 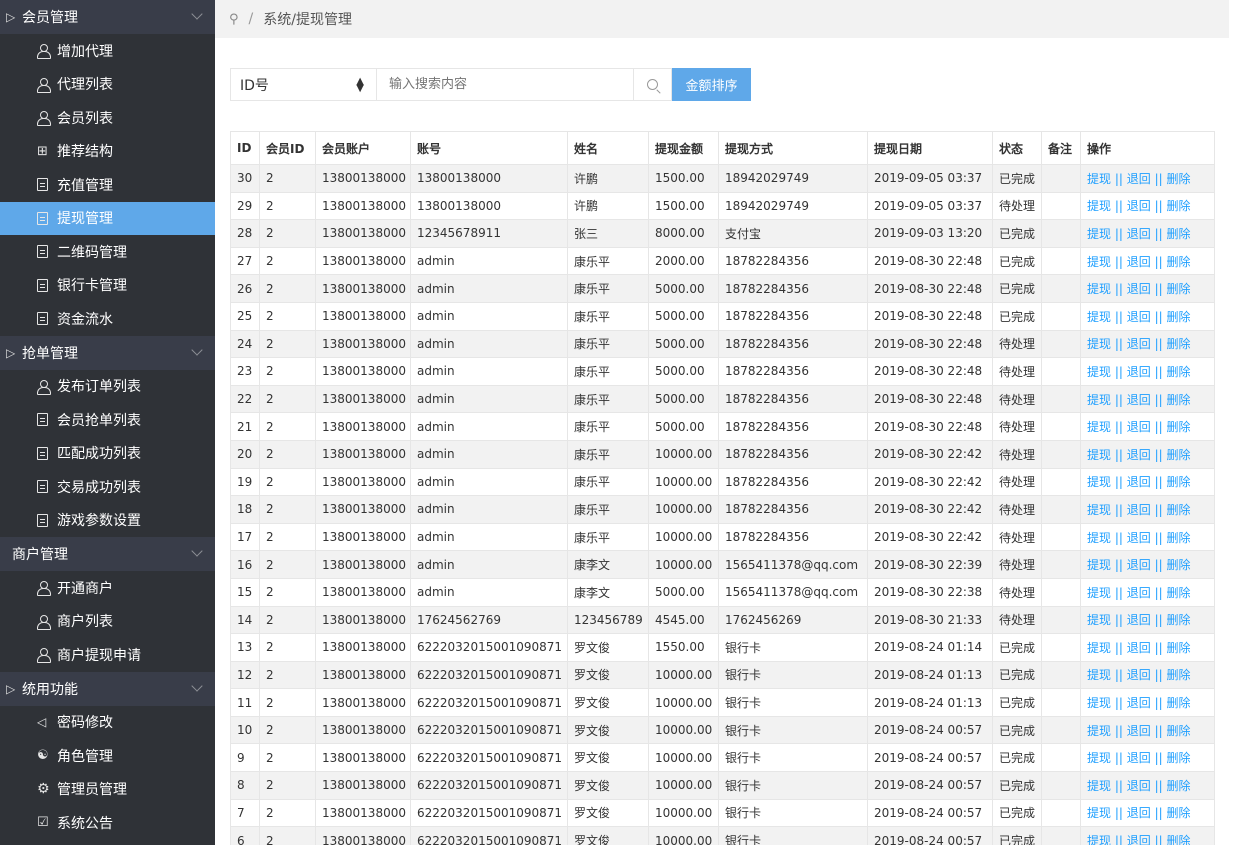 I want to click on search-field-select: ID号 ▲ ▼, so click(x=303, y=84).